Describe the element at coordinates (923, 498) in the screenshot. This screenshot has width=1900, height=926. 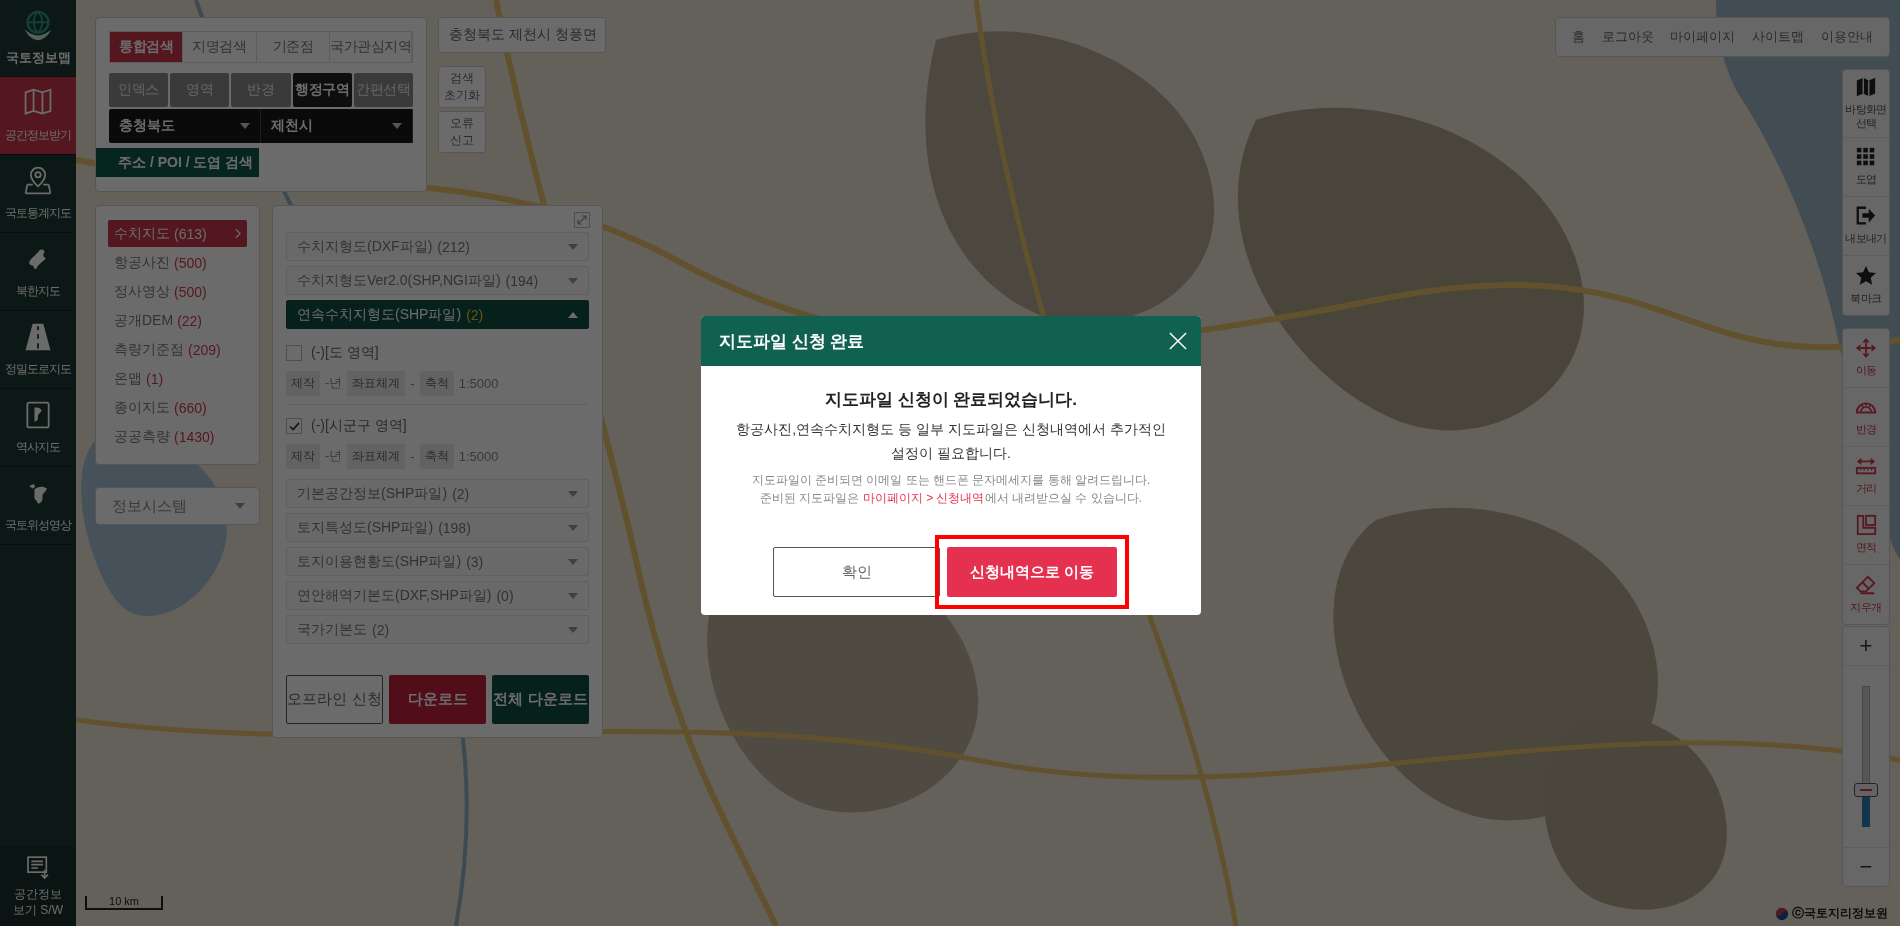
I see `history-link: 마이페이지 > 신청내역` at that location.